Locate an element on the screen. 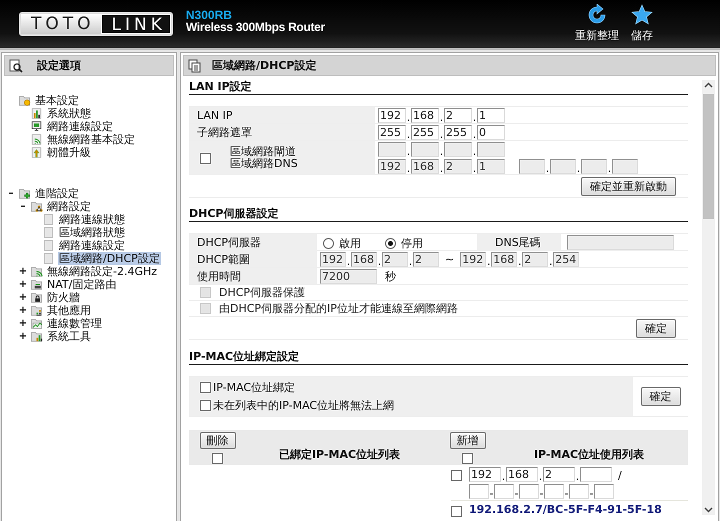 The height and width of the screenshot is (521, 720). tree-item: 韌體升級 is located at coordinates (69, 152).